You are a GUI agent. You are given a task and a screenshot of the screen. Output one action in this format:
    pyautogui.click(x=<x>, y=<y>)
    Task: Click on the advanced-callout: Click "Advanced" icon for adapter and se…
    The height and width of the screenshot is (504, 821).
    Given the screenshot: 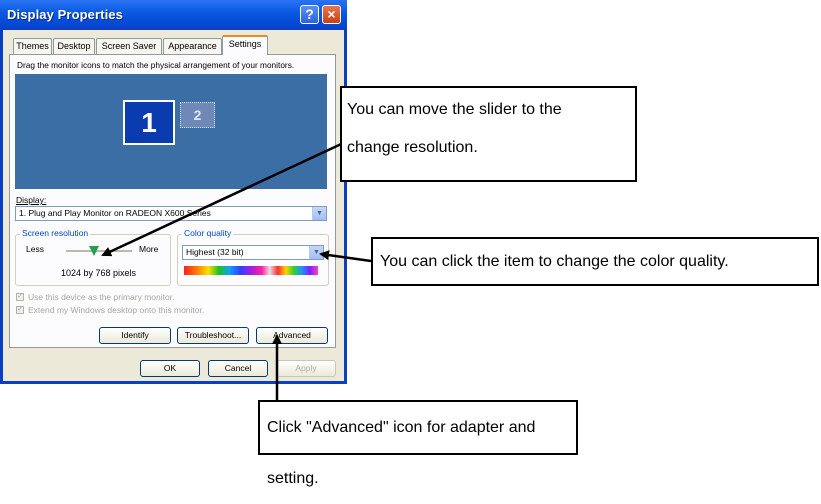 What is the action you would take?
    pyautogui.click(x=418, y=443)
    